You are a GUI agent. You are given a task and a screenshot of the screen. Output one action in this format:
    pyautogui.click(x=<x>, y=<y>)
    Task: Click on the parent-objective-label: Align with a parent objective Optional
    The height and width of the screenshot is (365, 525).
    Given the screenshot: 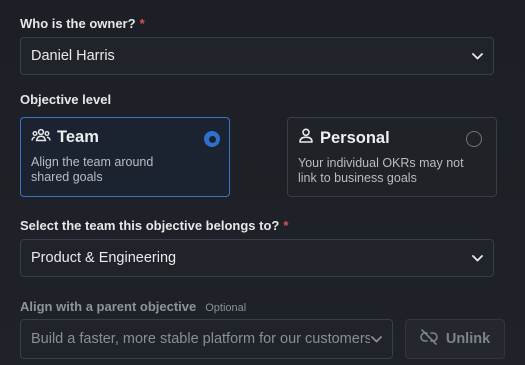 What is the action you would take?
    pyautogui.click(x=133, y=306)
    